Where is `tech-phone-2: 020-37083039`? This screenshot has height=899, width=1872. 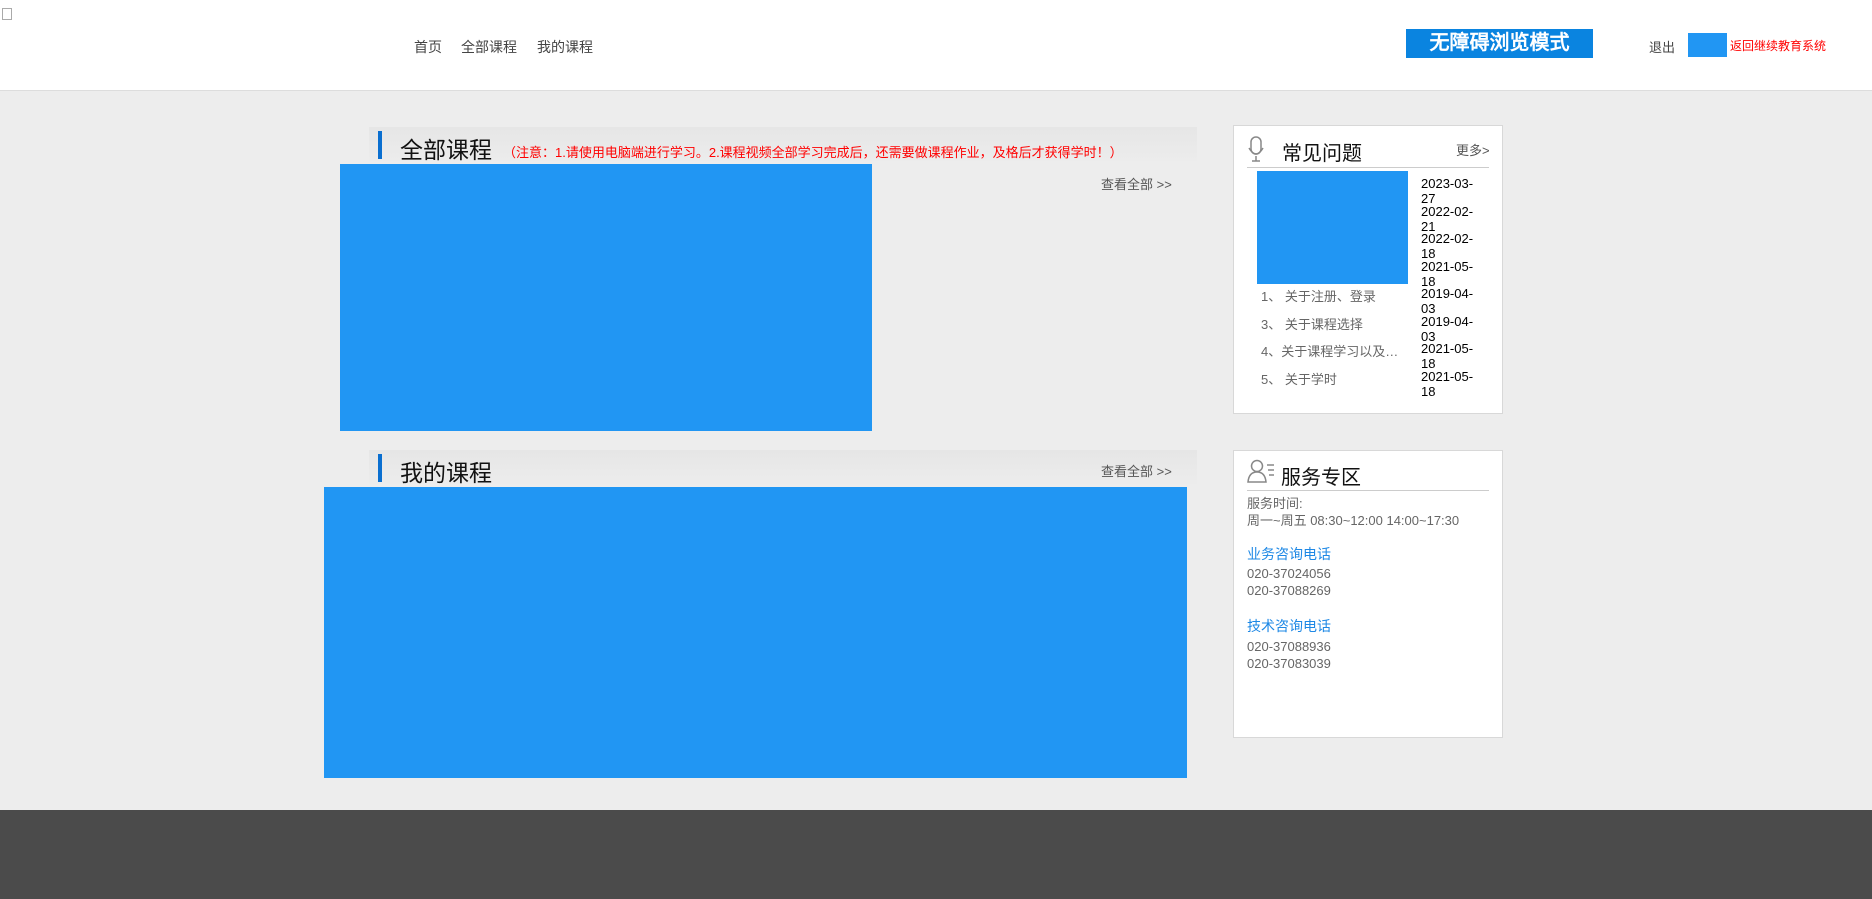
tech-phone-2: 020-37083039 is located at coordinates (1289, 663).